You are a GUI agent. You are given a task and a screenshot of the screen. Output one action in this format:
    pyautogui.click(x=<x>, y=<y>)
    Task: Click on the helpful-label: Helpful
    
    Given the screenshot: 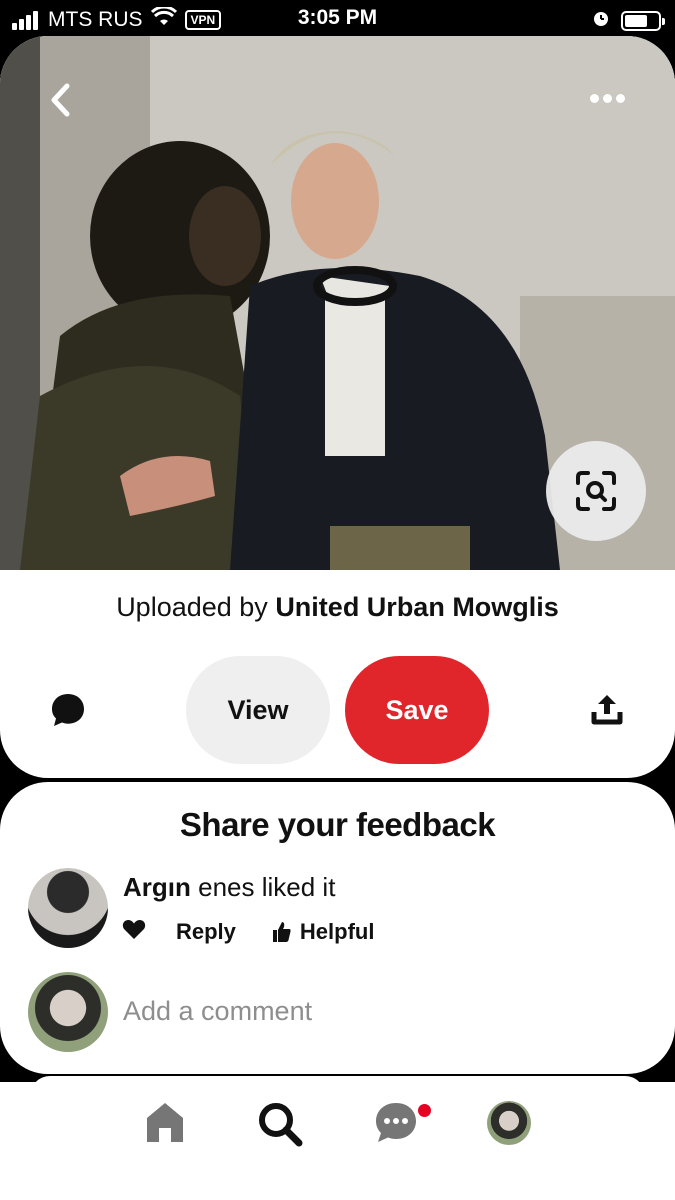 What is the action you would take?
    pyautogui.click(x=337, y=931)
    